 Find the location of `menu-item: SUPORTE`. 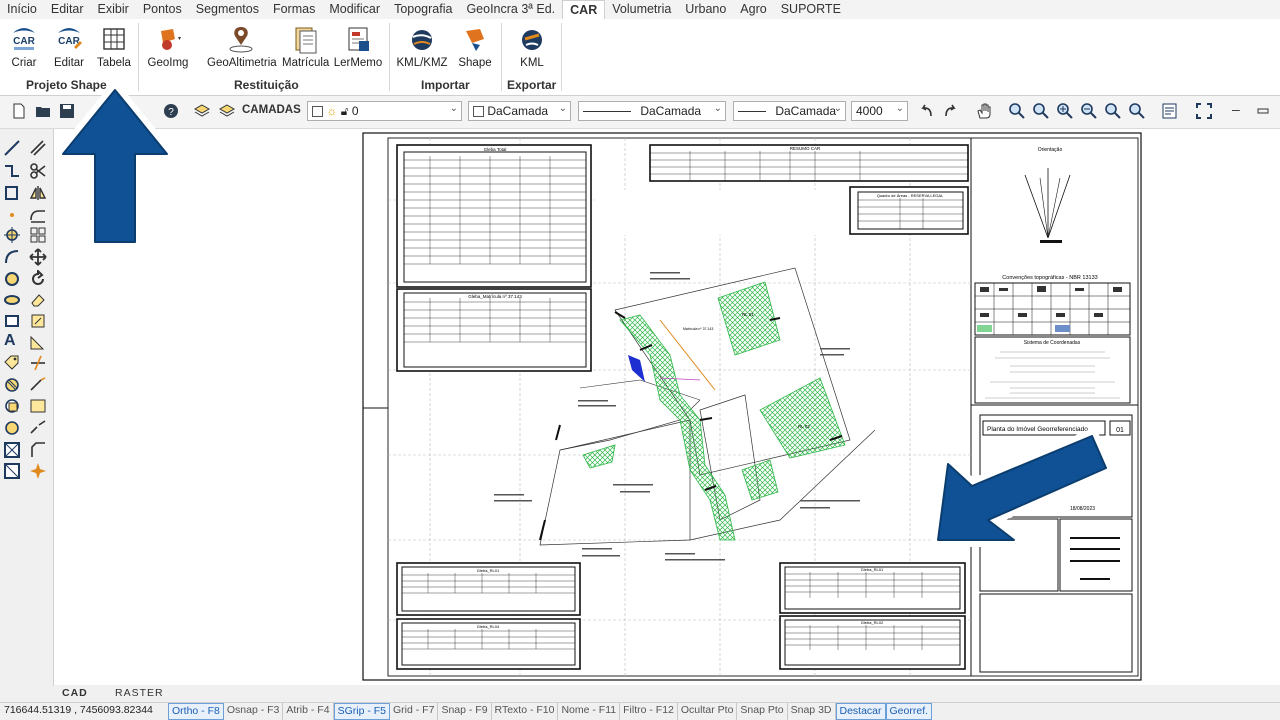

menu-item: SUPORTE is located at coordinates (811, 9).